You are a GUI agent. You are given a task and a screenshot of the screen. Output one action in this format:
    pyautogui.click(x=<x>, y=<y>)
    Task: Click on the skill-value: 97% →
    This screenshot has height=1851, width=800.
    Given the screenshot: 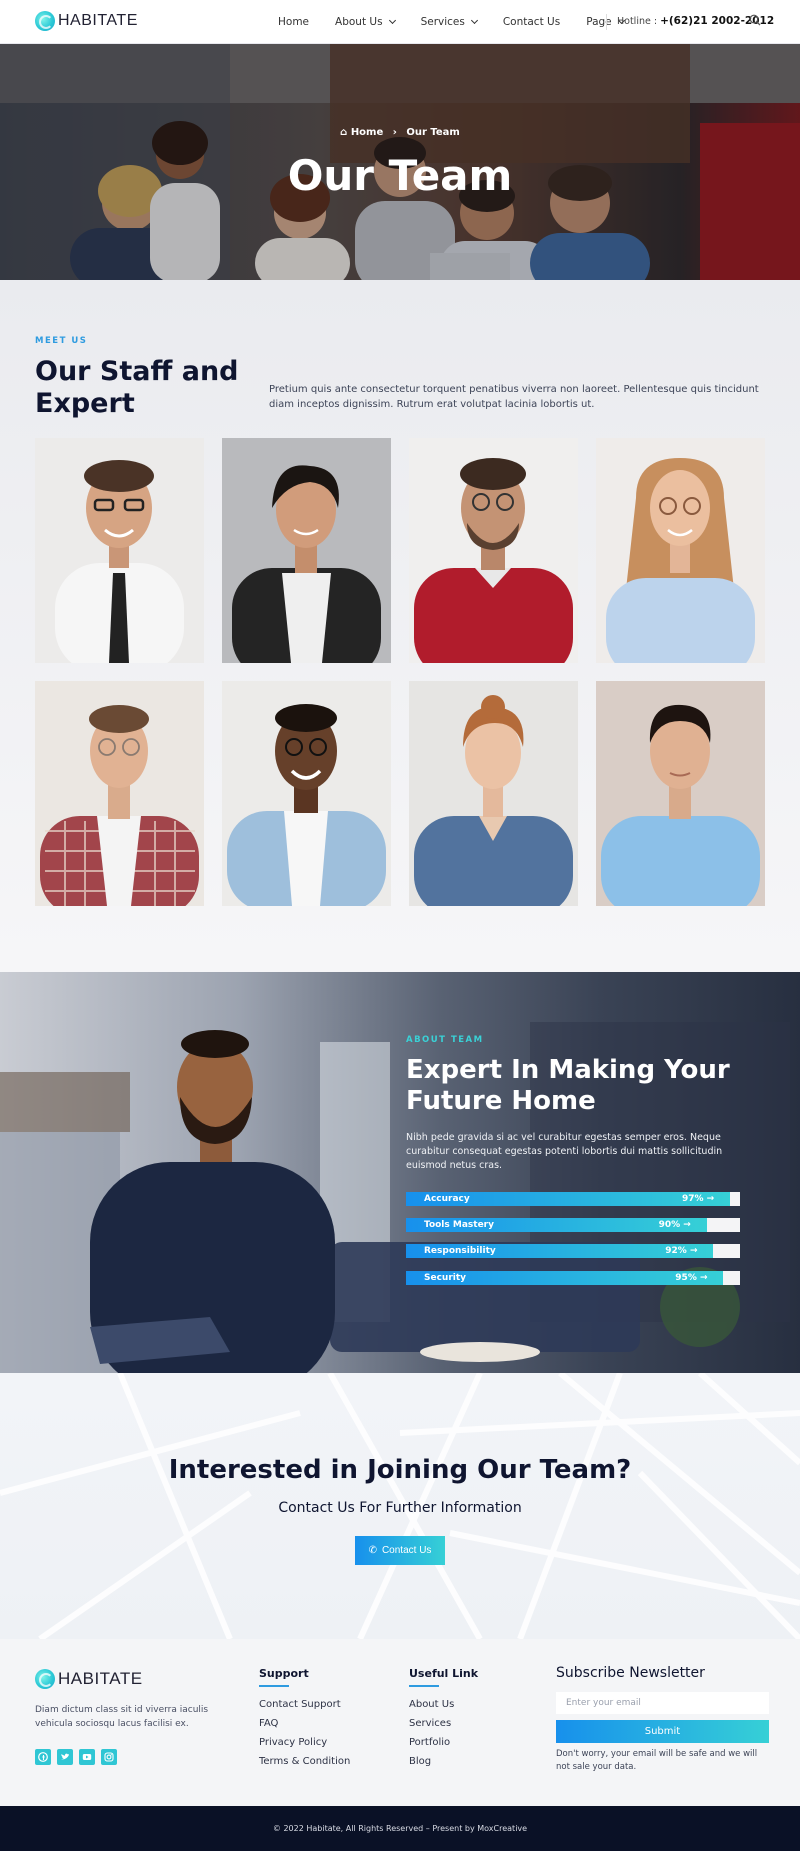 What is the action you would take?
    pyautogui.click(x=698, y=1199)
    